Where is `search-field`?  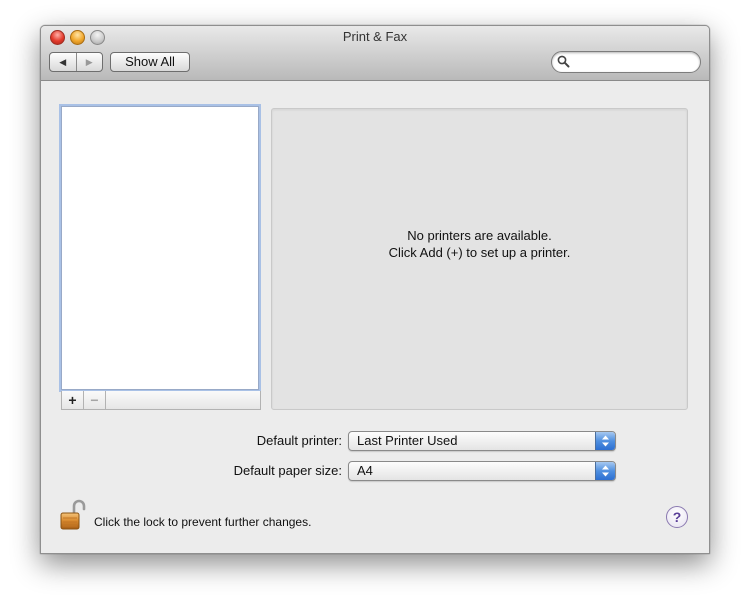 search-field is located at coordinates (626, 62).